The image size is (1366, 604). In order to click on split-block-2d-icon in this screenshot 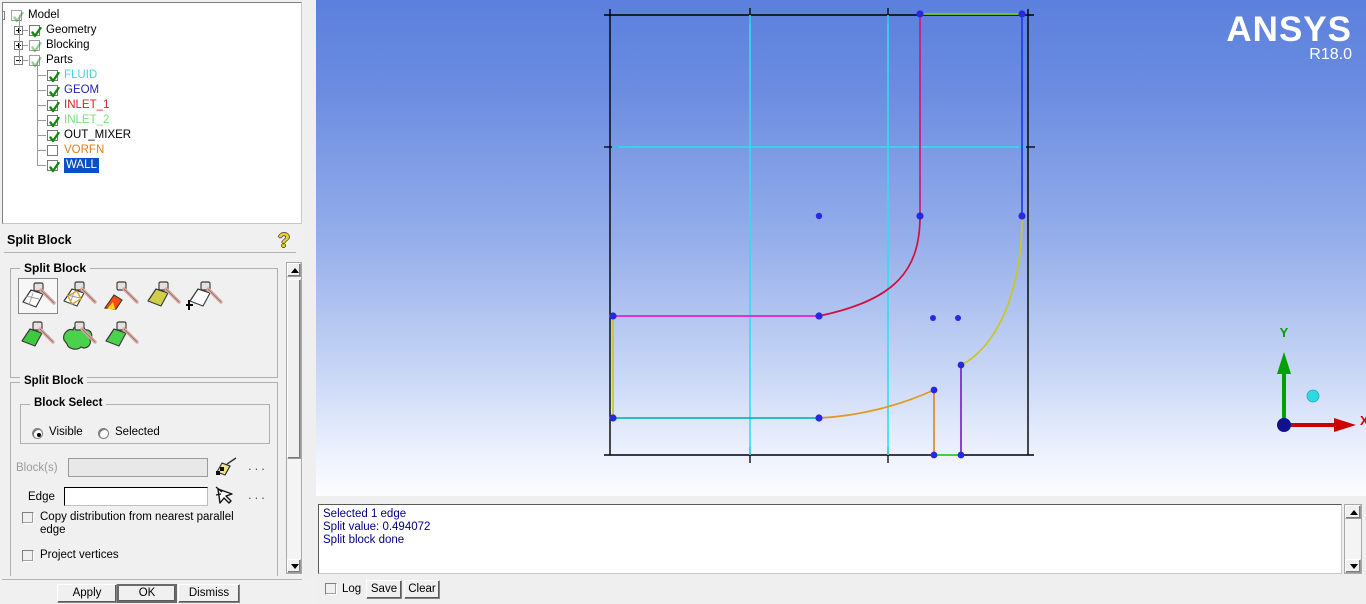, I will do `click(122, 296)`.